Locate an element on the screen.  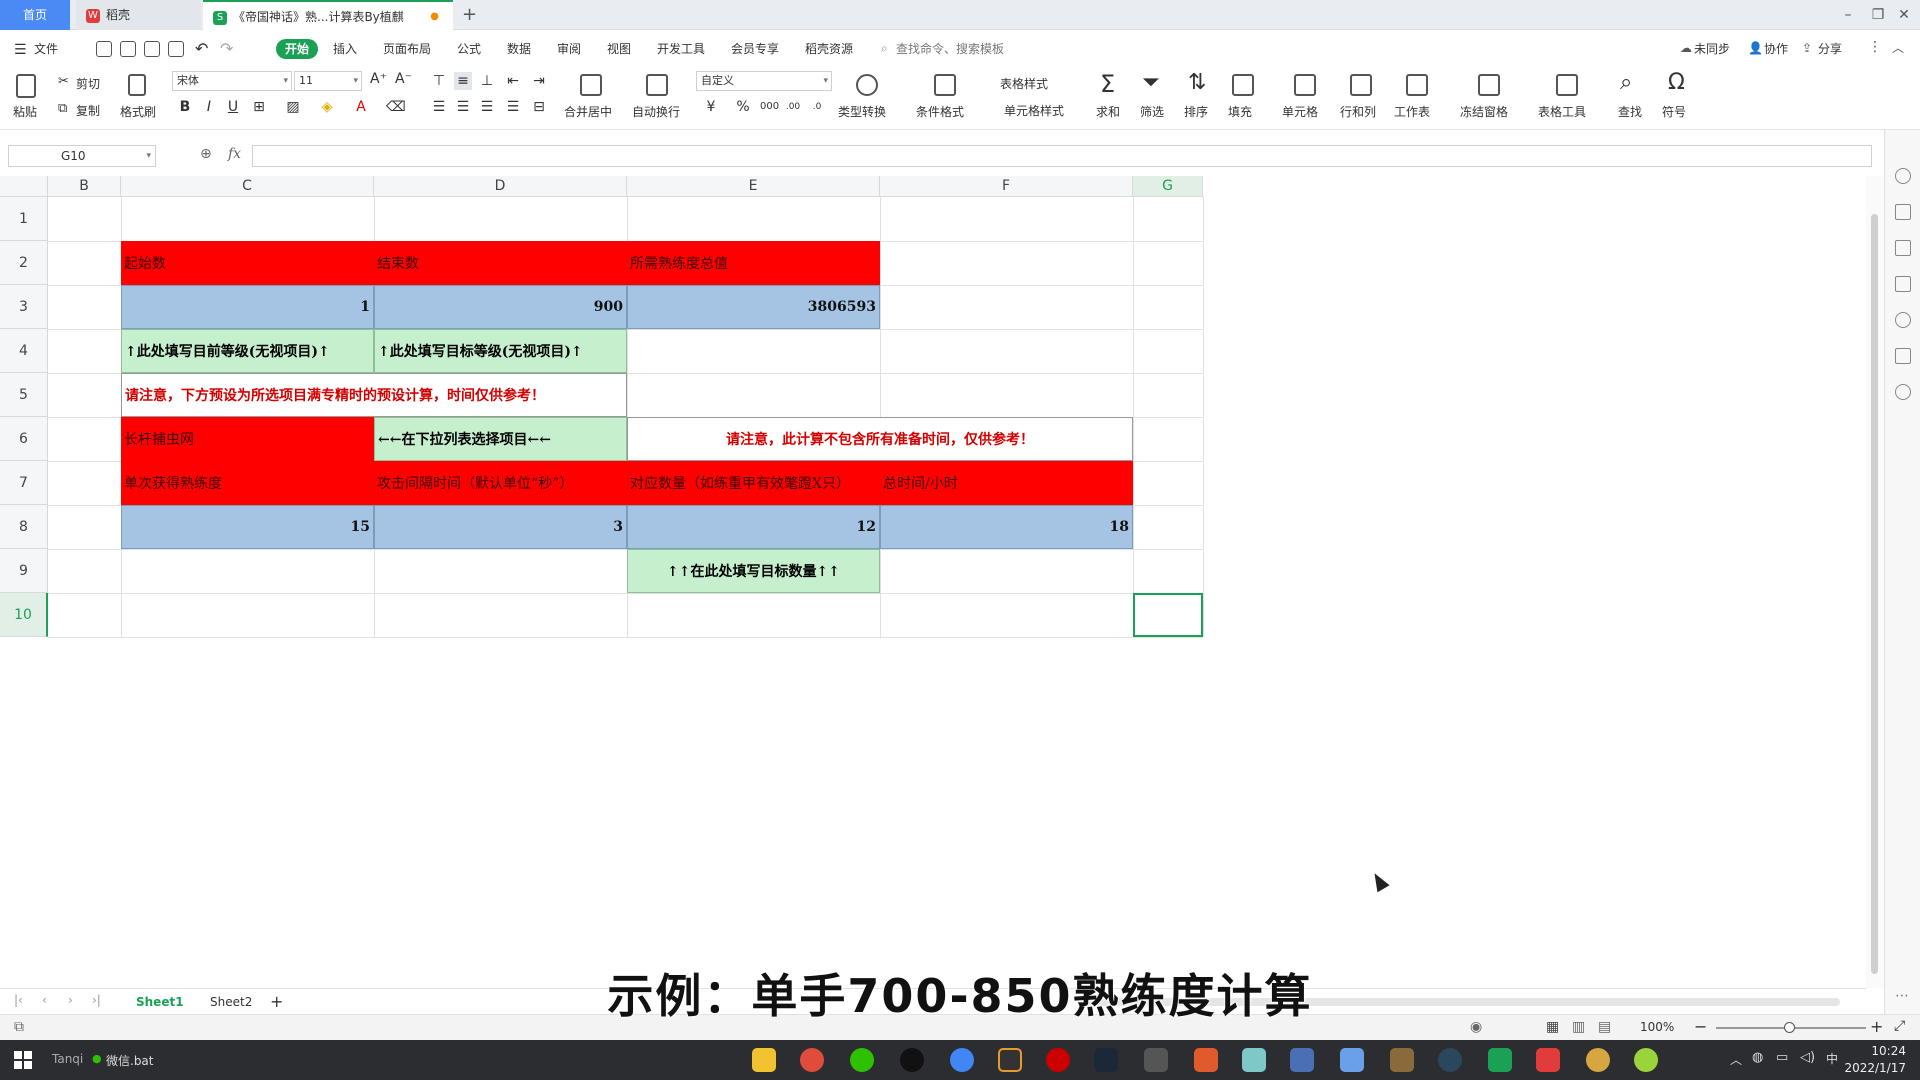
paste-button: 粘贴 is located at coordinates (25, 111).